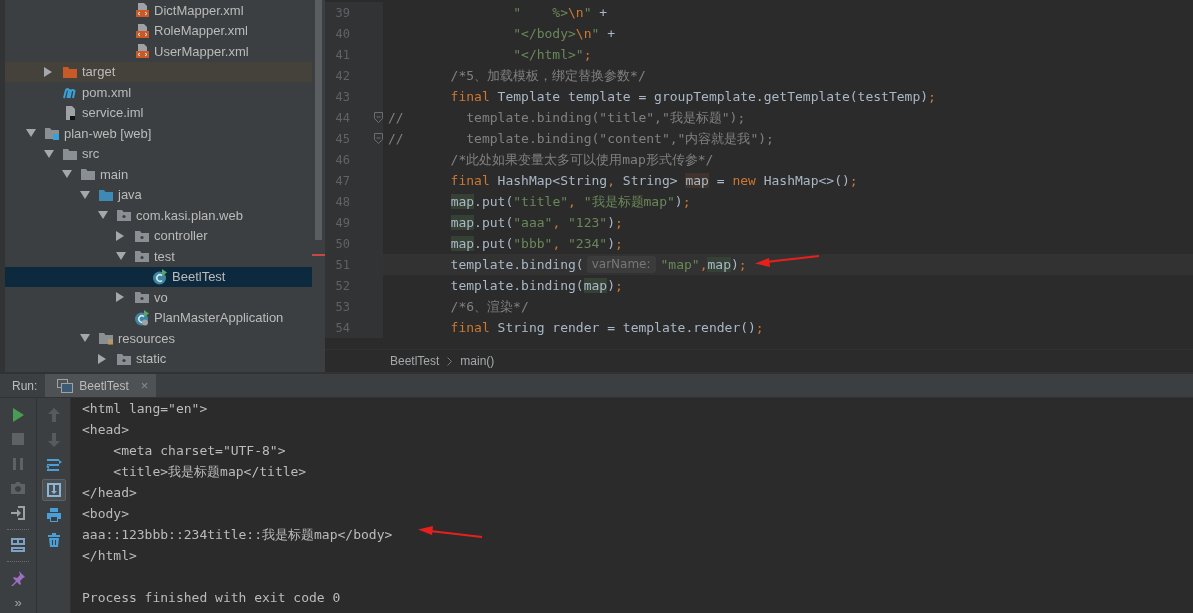 The width and height of the screenshot is (1193, 613). I want to click on tree-item: main, so click(158, 174).